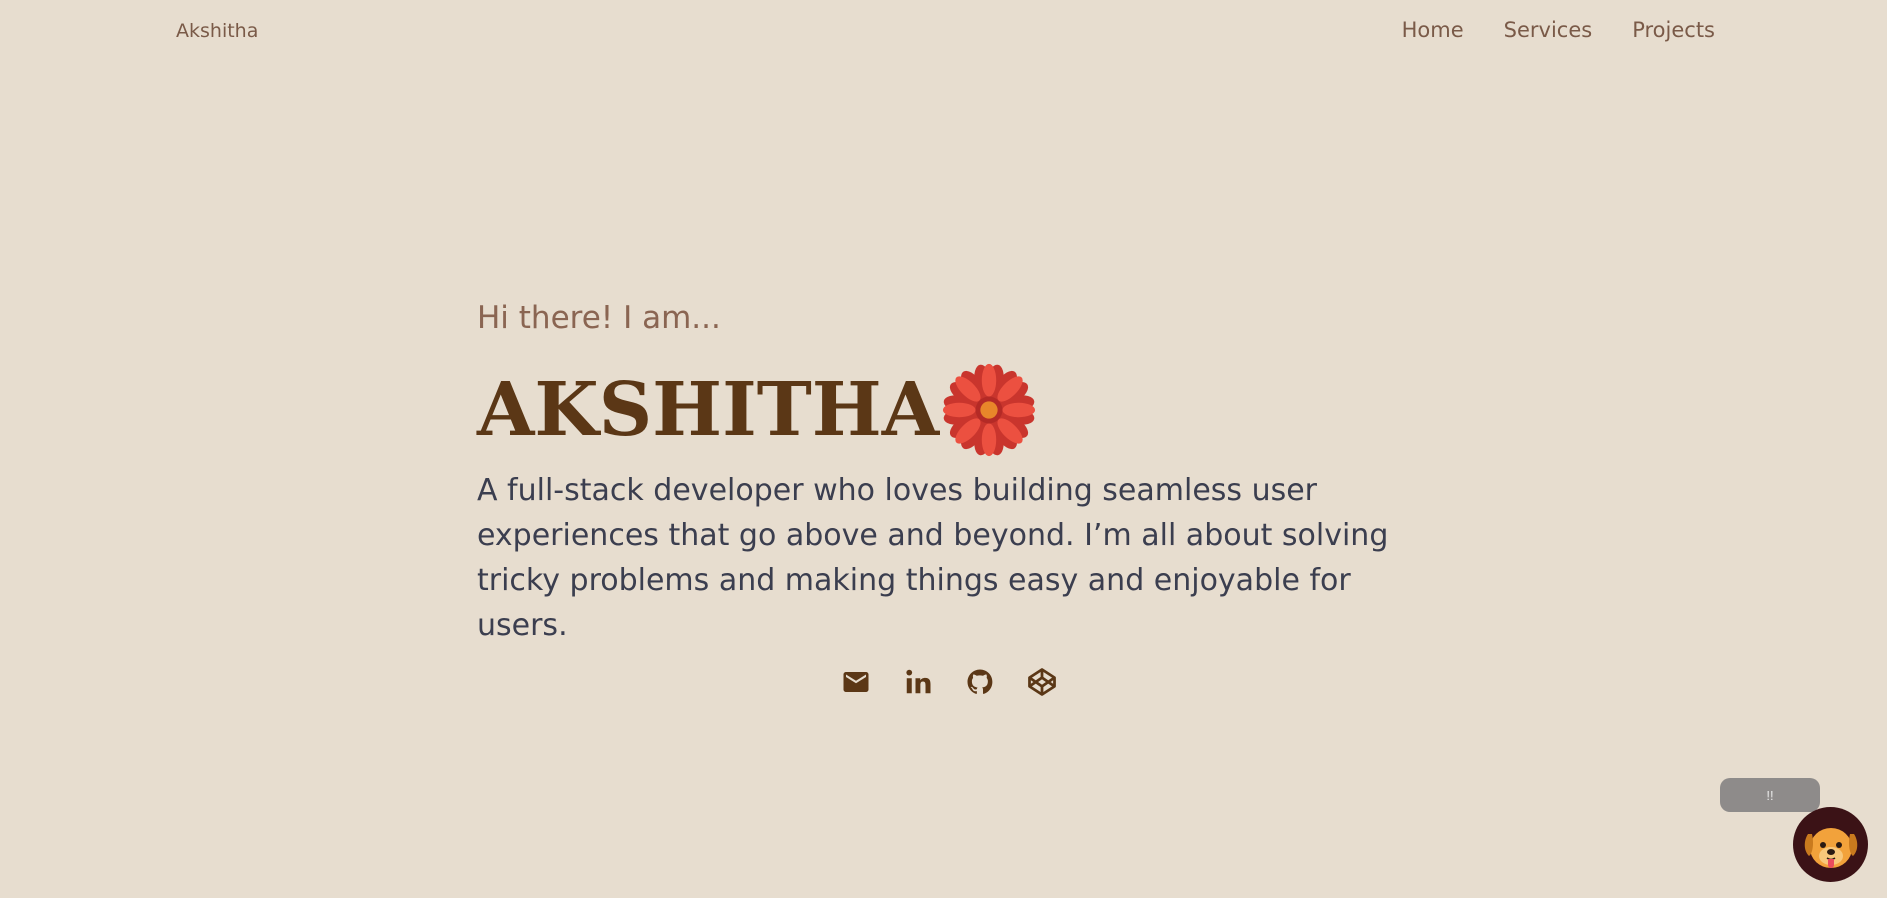 This screenshot has height=898, width=1887. Describe the element at coordinates (1433, 30) in the screenshot. I see `nav-home: Home` at that location.